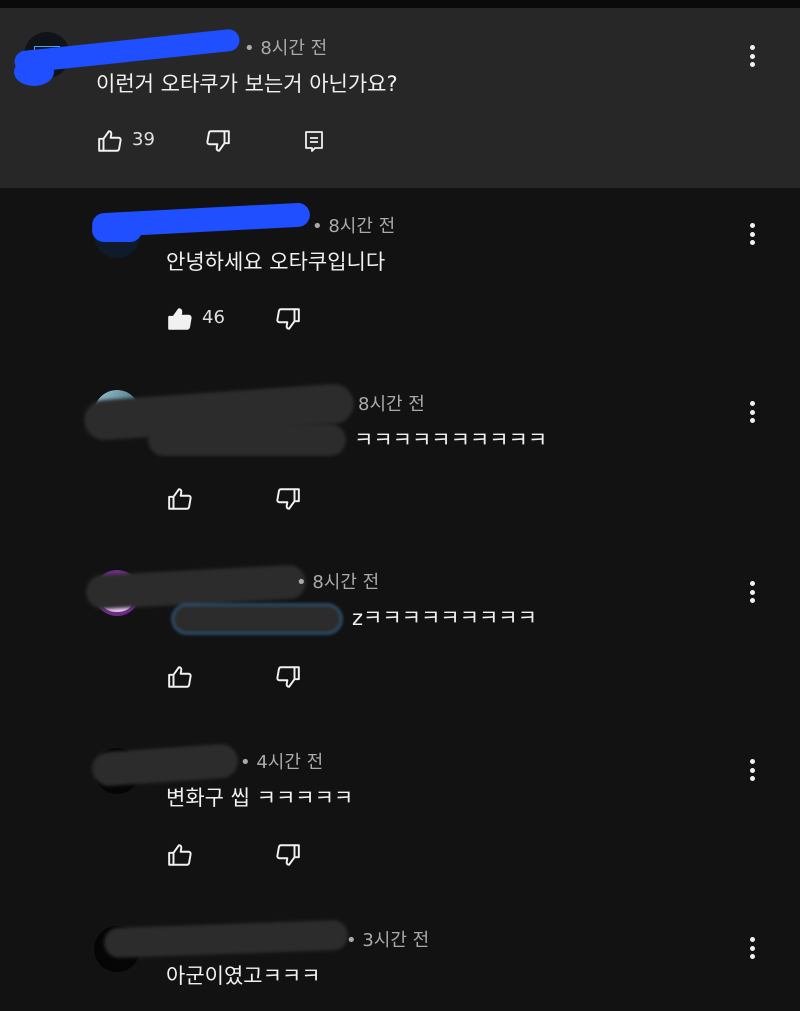 This screenshot has width=800, height=1011. I want to click on comment-timestamp: • 3시간 전, so click(388, 940).